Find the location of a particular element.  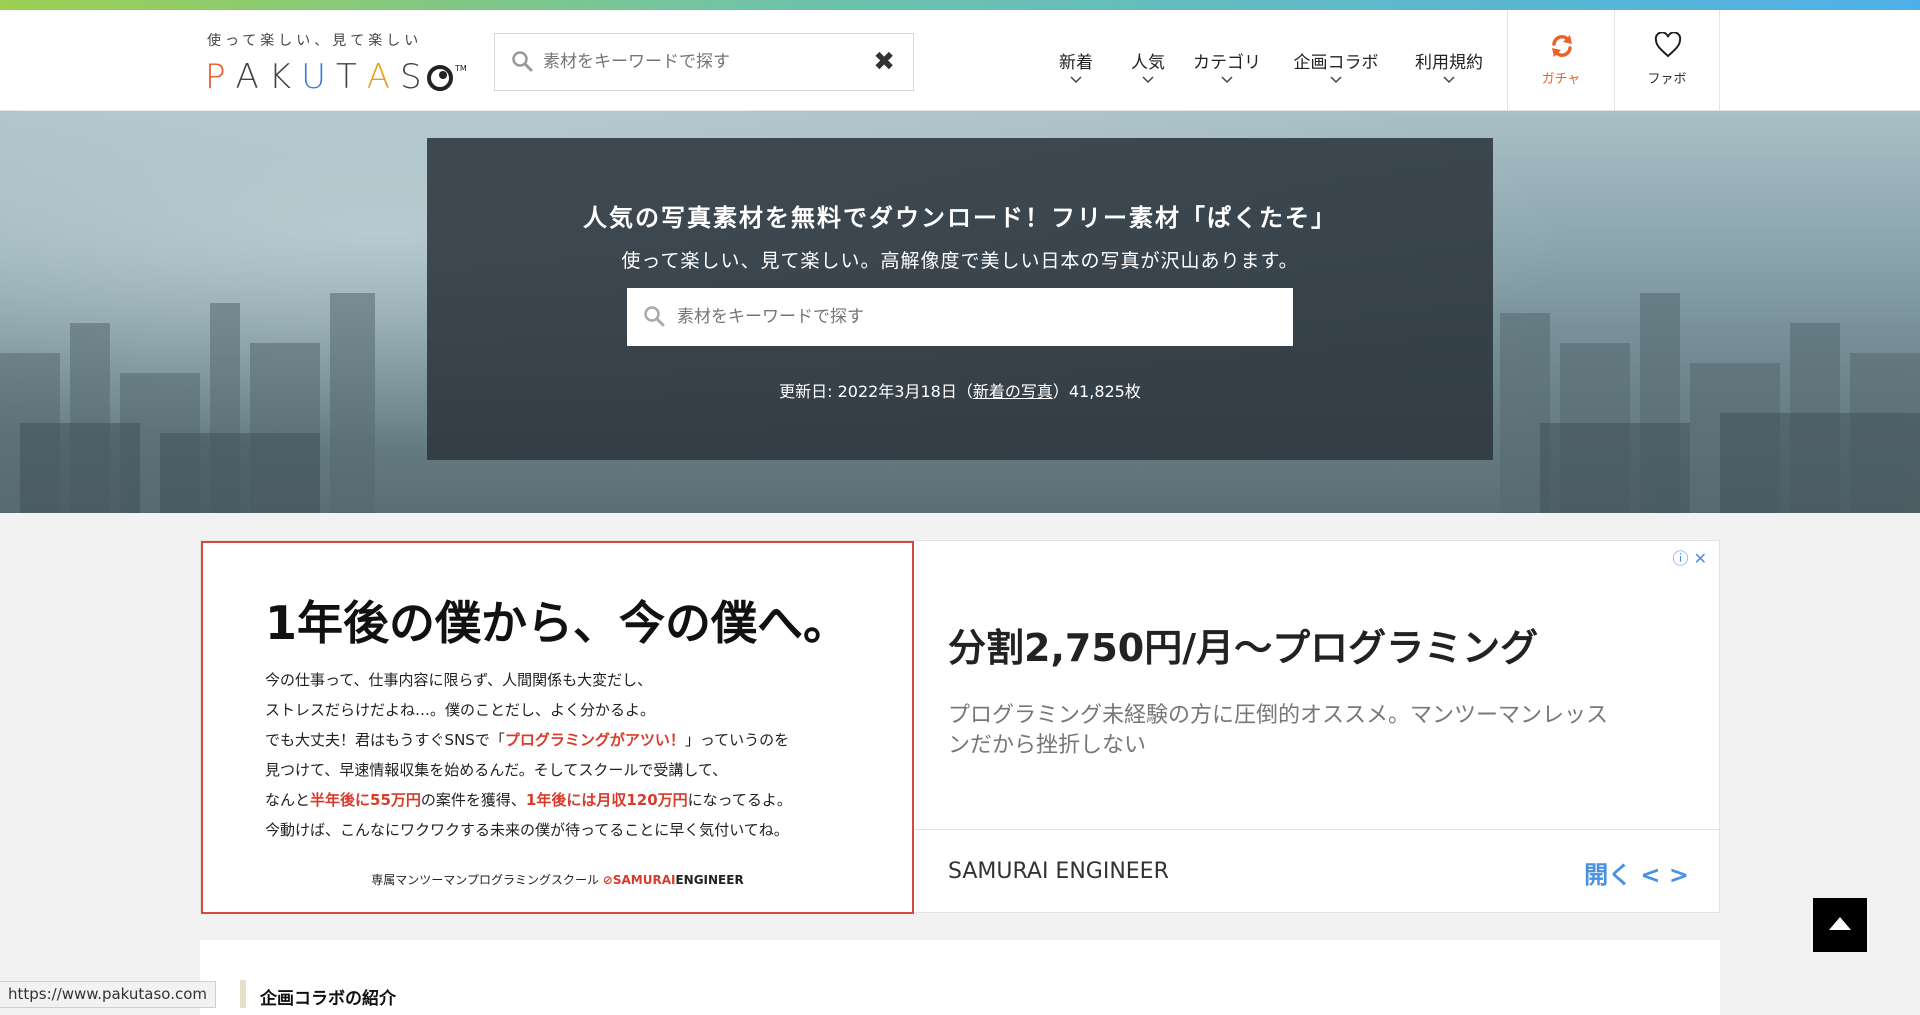

hero-title: 人気の写真素材を無料でダウンロード！フリー素材「ぱくたそ」 is located at coordinates (960, 218).